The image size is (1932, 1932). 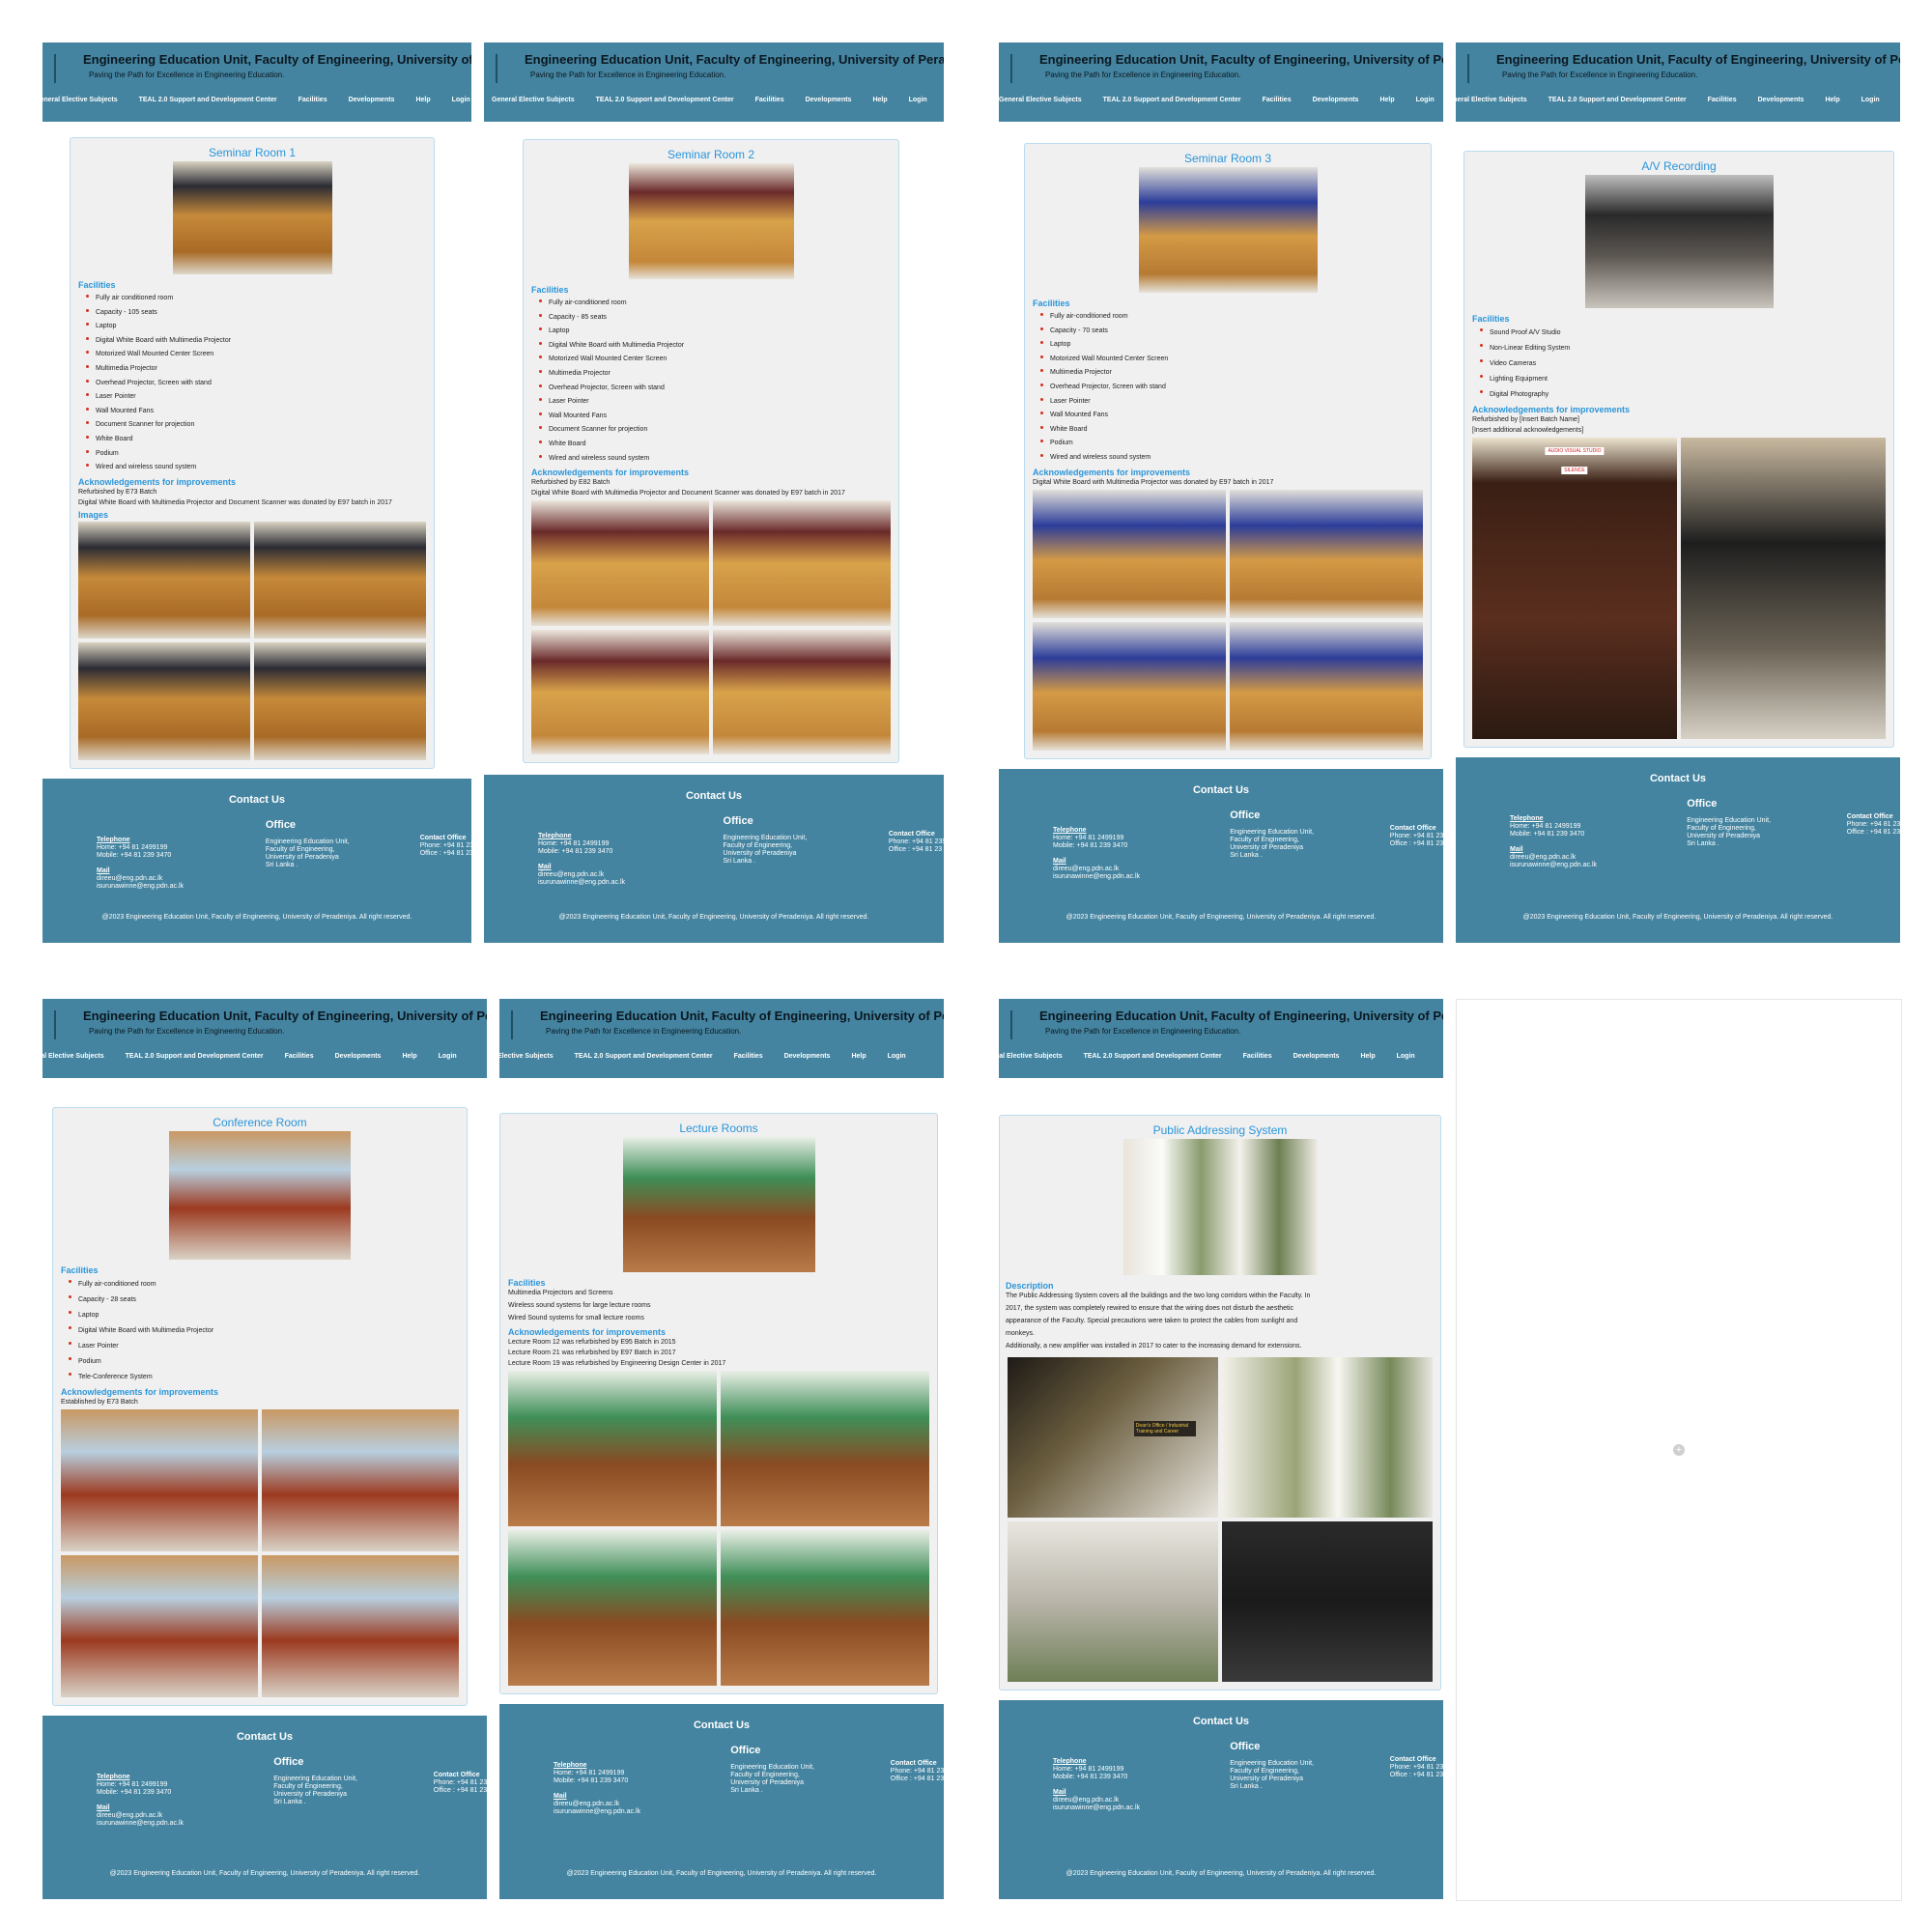 I want to click on facility-item: Fully air-conditioned room, so click(x=140, y=1285).